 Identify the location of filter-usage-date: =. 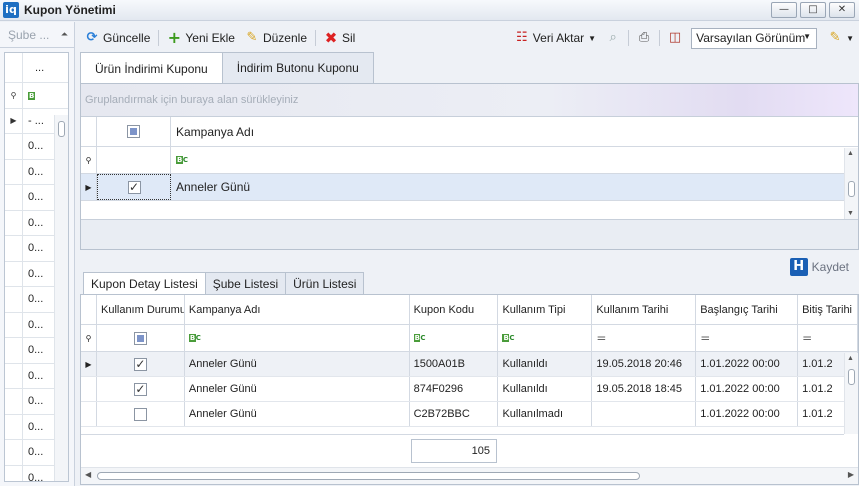
(644, 338).